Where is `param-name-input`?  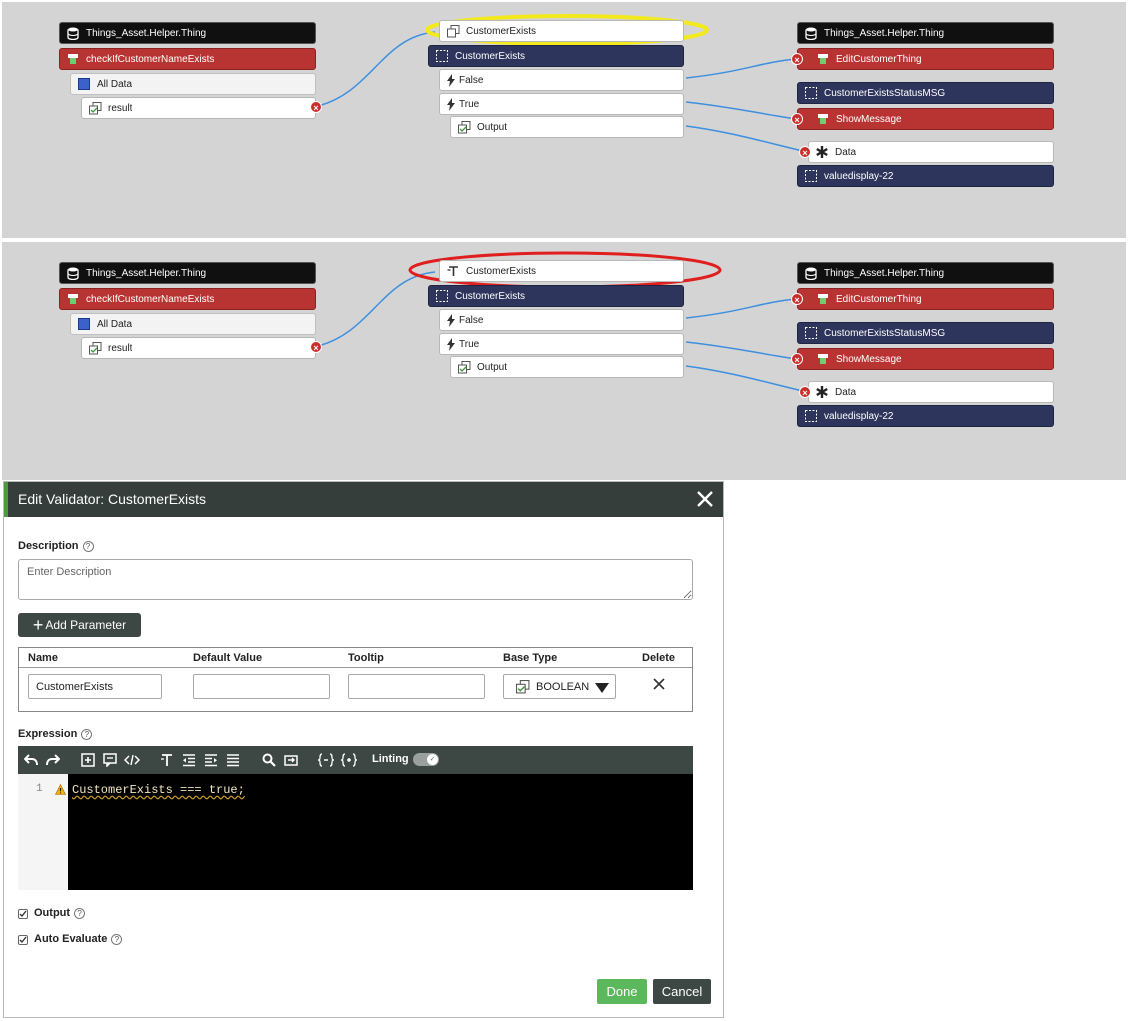 param-name-input is located at coordinates (95, 686).